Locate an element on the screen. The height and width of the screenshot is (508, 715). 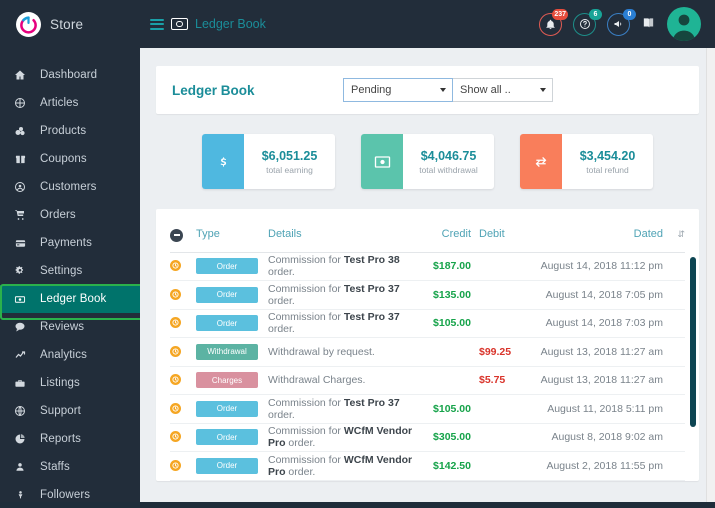
table-scrollbar-thumb is located at coordinates (693, 342).